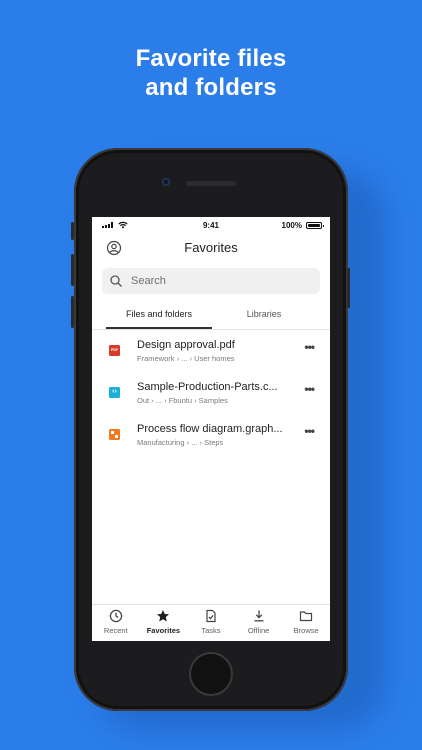 The image size is (422, 750). I want to click on volume-down-button, so click(72, 312).